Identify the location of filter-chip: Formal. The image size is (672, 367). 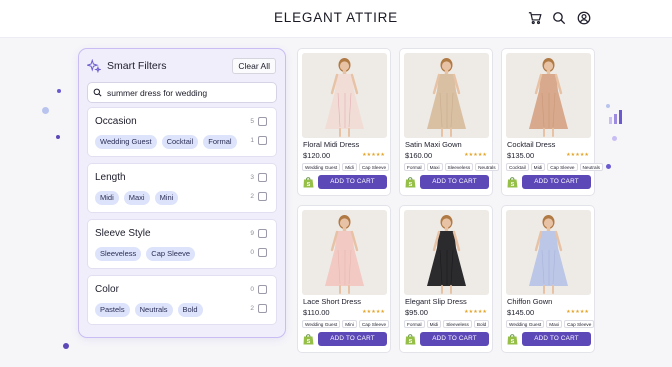
(220, 142).